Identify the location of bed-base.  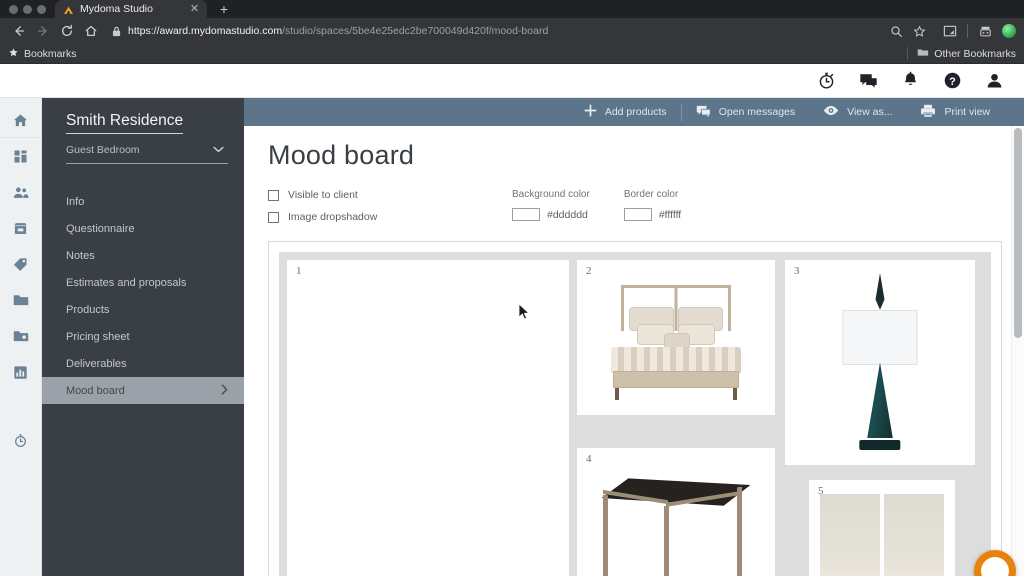
(676, 379).